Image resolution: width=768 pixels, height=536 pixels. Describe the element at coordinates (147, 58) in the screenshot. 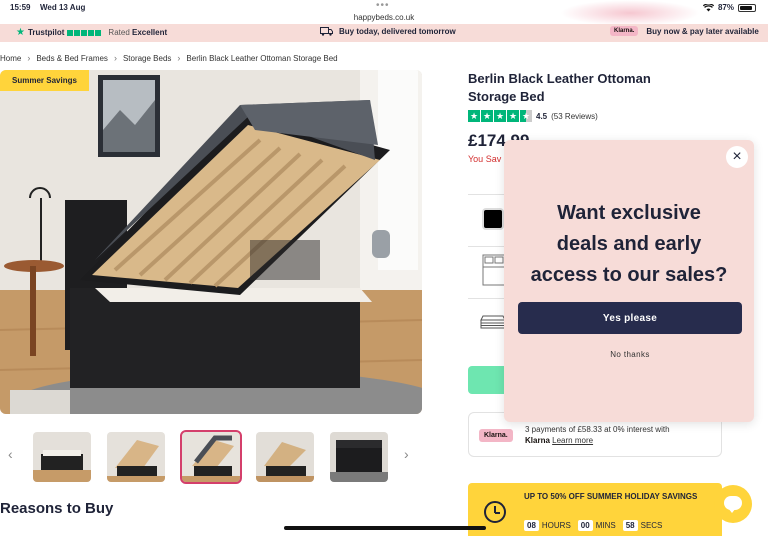

I see `breadcrumb-storage-beds: Storage Beds` at that location.